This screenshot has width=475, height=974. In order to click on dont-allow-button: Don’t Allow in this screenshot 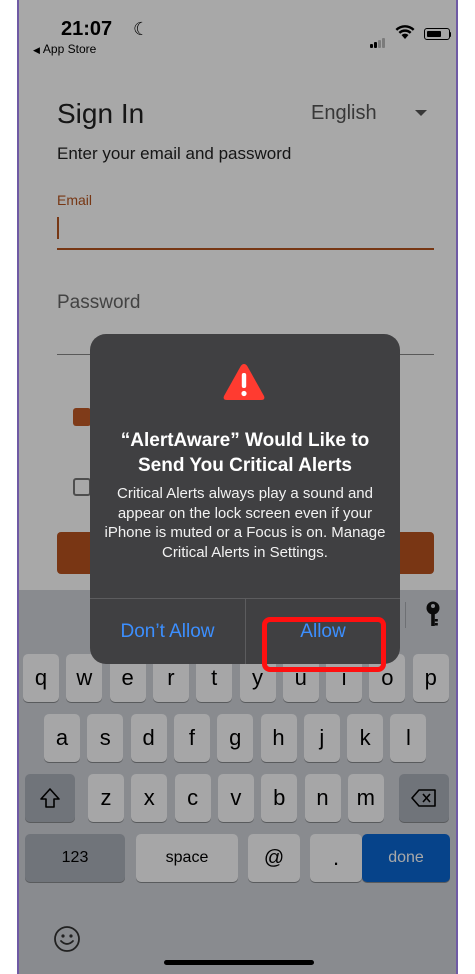, I will do `click(167, 631)`.